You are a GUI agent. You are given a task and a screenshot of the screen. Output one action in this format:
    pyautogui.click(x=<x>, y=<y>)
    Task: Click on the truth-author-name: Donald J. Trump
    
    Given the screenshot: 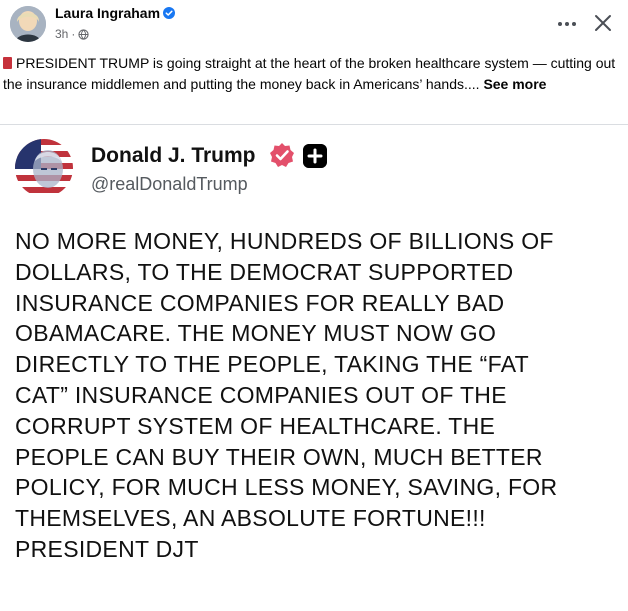 What is the action you would take?
    pyautogui.click(x=173, y=155)
    